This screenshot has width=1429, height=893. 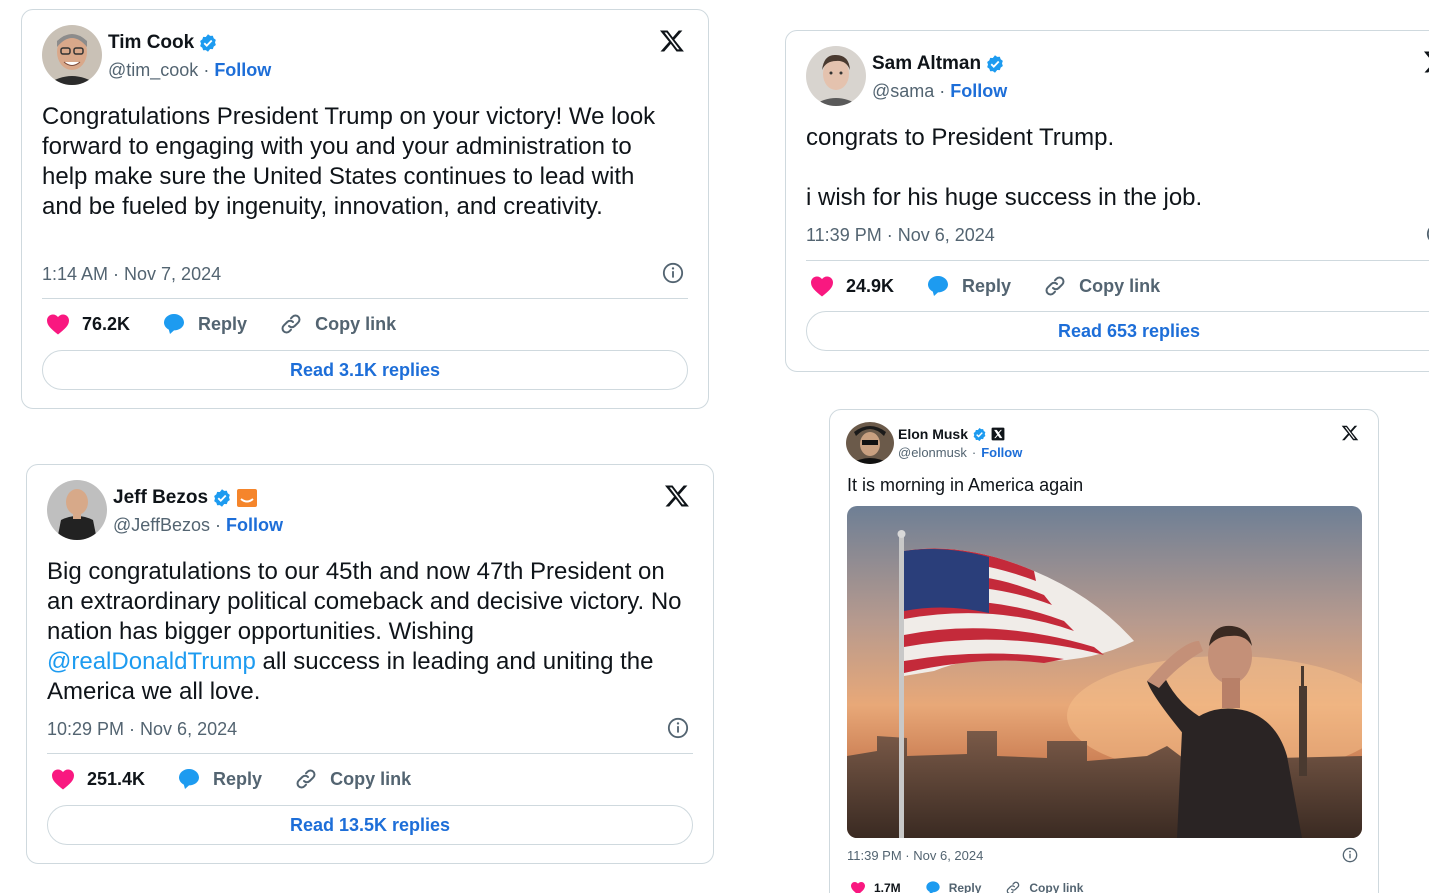 I want to click on like-button: 251.4K, so click(x=98, y=779).